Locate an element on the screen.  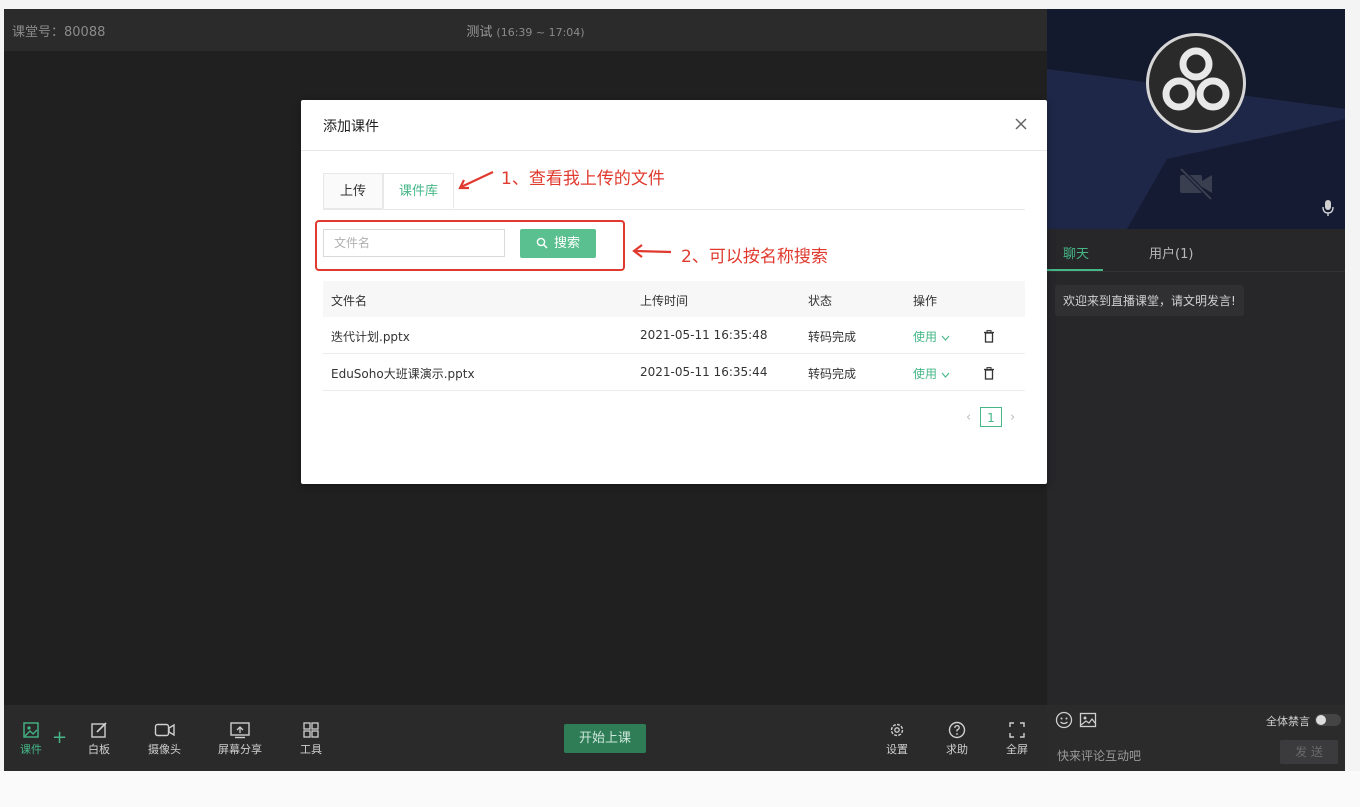
table-row: 迭代计划.pptx 2021-05-11 16:35:48 转码完成 使用 is located at coordinates (674, 335).